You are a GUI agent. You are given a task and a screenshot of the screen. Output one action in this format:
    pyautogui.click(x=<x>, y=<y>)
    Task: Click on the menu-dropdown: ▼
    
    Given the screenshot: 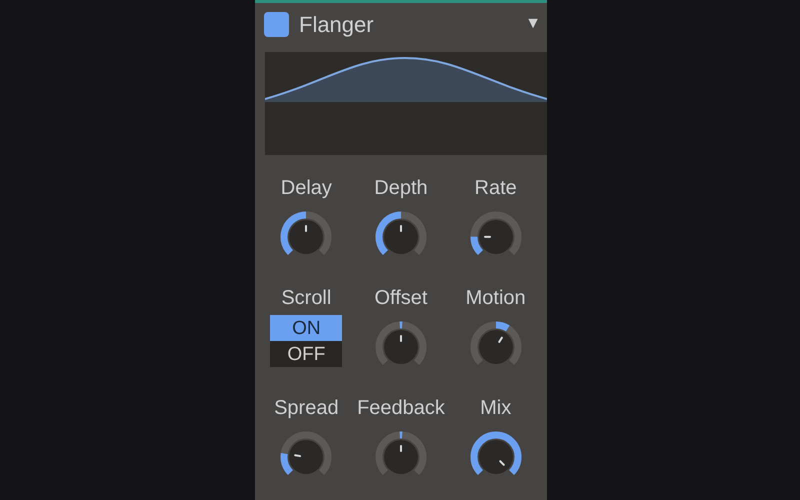 What is the action you would take?
    pyautogui.click(x=533, y=24)
    